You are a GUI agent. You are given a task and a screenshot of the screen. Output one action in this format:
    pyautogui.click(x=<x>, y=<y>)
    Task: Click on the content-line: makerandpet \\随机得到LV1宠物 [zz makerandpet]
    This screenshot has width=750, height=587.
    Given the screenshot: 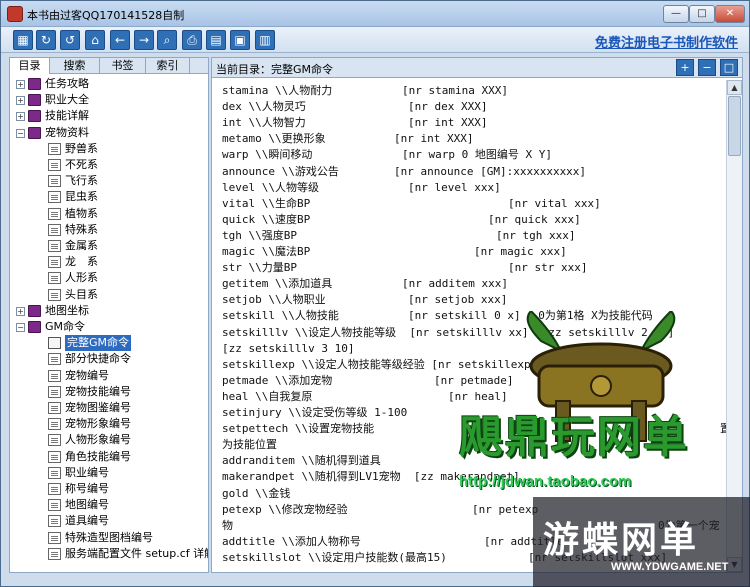 What is the action you would take?
    pyautogui.click(x=472, y=477)
    